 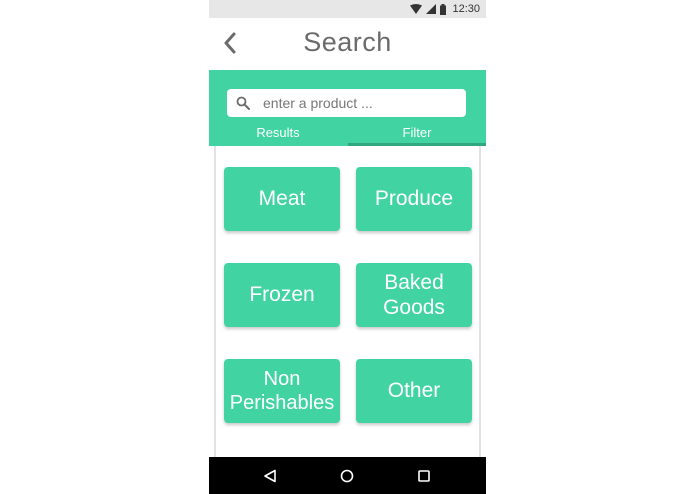 What do you see at coordinates (414, 391) in the screenshot?
I see `category-other: Other` at bounding box center [414, 391].